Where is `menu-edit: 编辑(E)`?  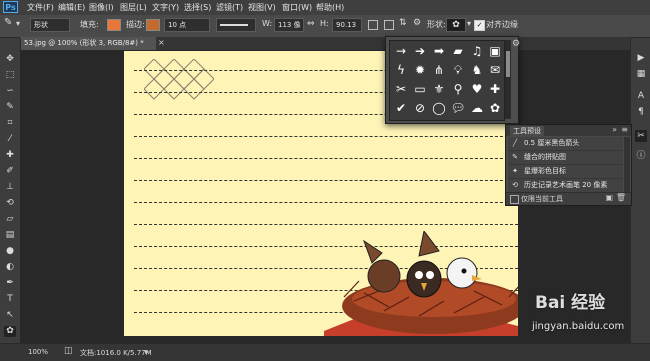 menu-edit: 编辑(E) is located at coordinates (71, 7).